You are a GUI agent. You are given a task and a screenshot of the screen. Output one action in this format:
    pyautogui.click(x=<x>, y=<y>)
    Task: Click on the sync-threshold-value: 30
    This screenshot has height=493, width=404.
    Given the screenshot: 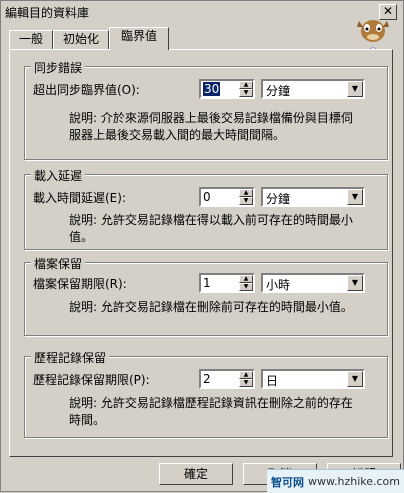 What is the action you would take?
    pyautogui.click(x=212, y=89)
    